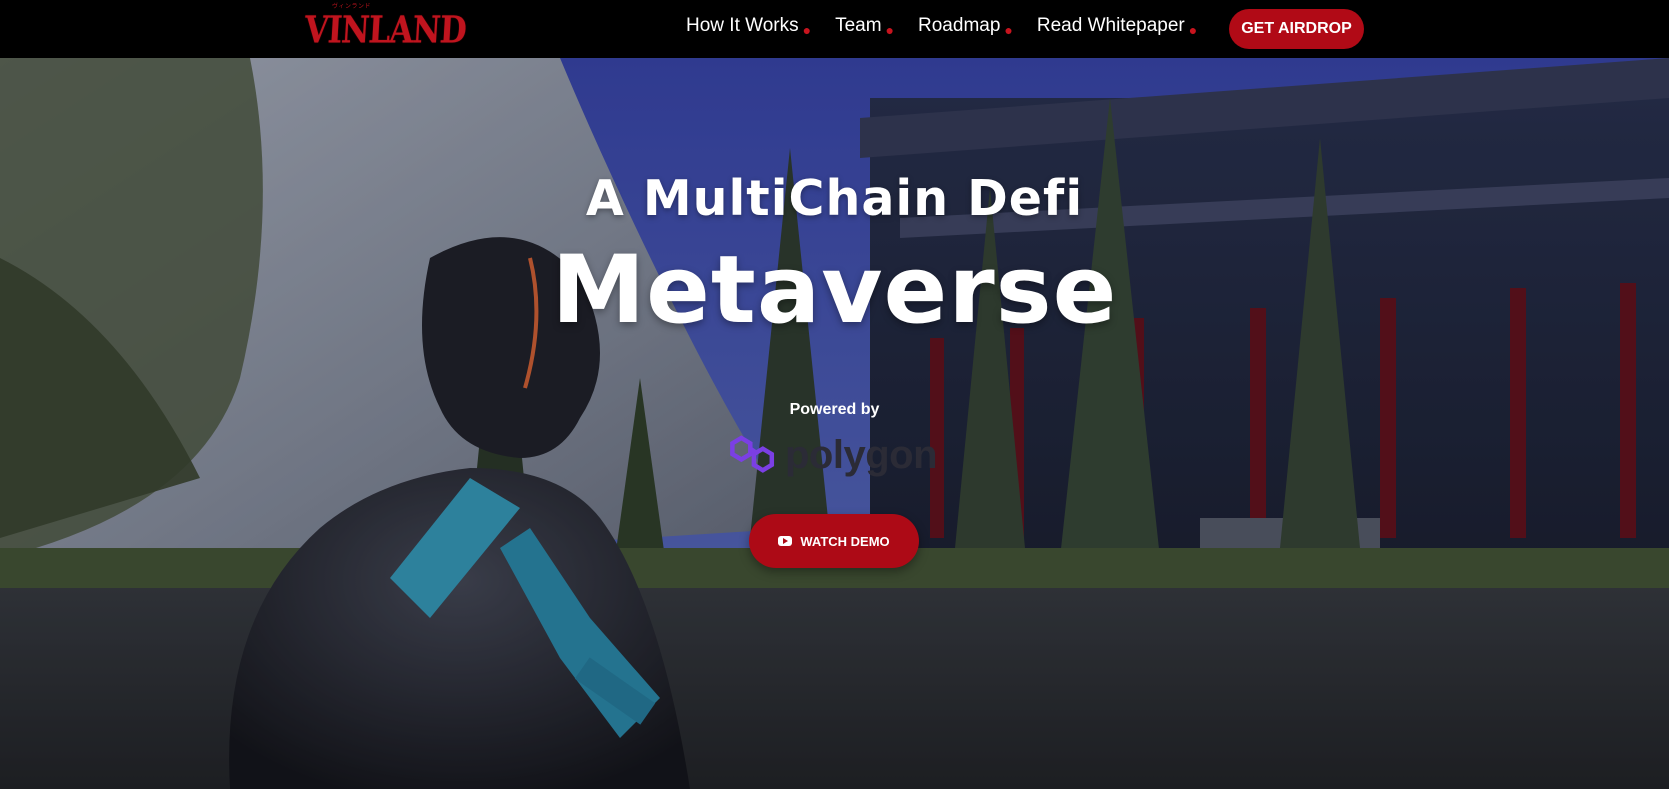 The image size is (1669, 789). I want to click on nav-link-whitepaper: Read Whitepaper ●, so click(1117, 26).